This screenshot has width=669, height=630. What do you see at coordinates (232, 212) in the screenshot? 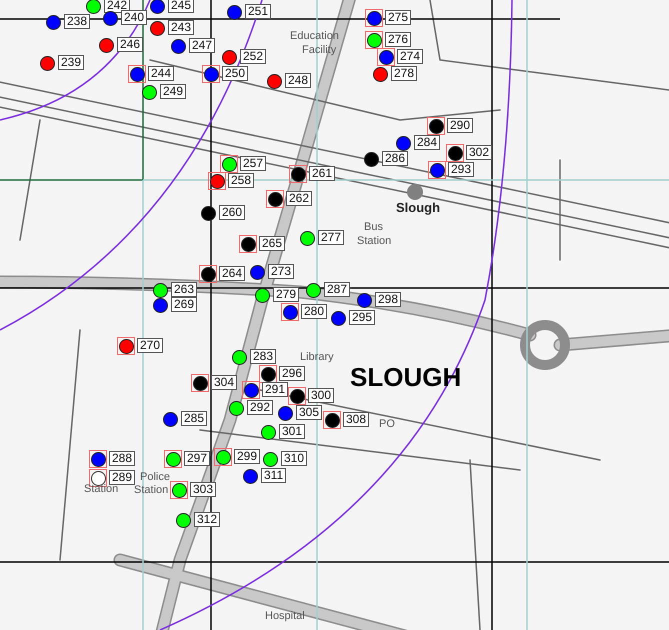
I see `marker-label: 260` at bounding box center [232, 212].